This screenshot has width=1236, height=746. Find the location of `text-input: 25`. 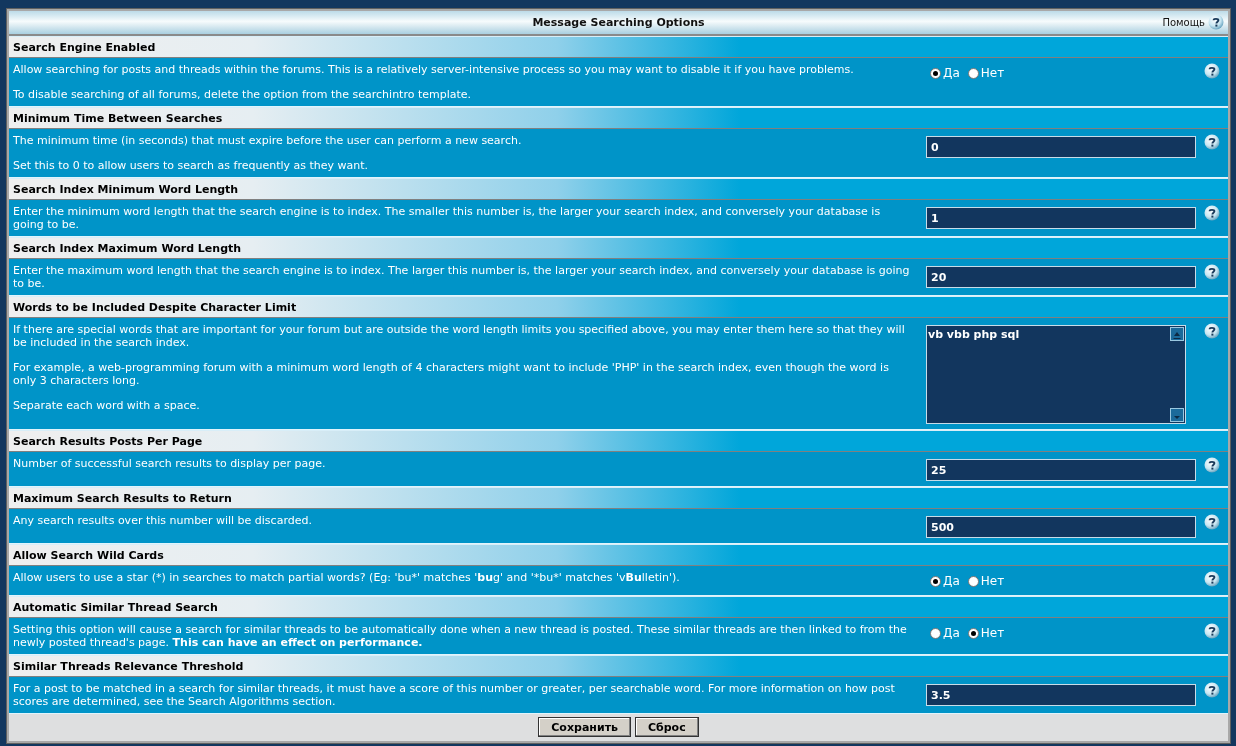

text-input: 25 is located at coordinates (1061, 470).